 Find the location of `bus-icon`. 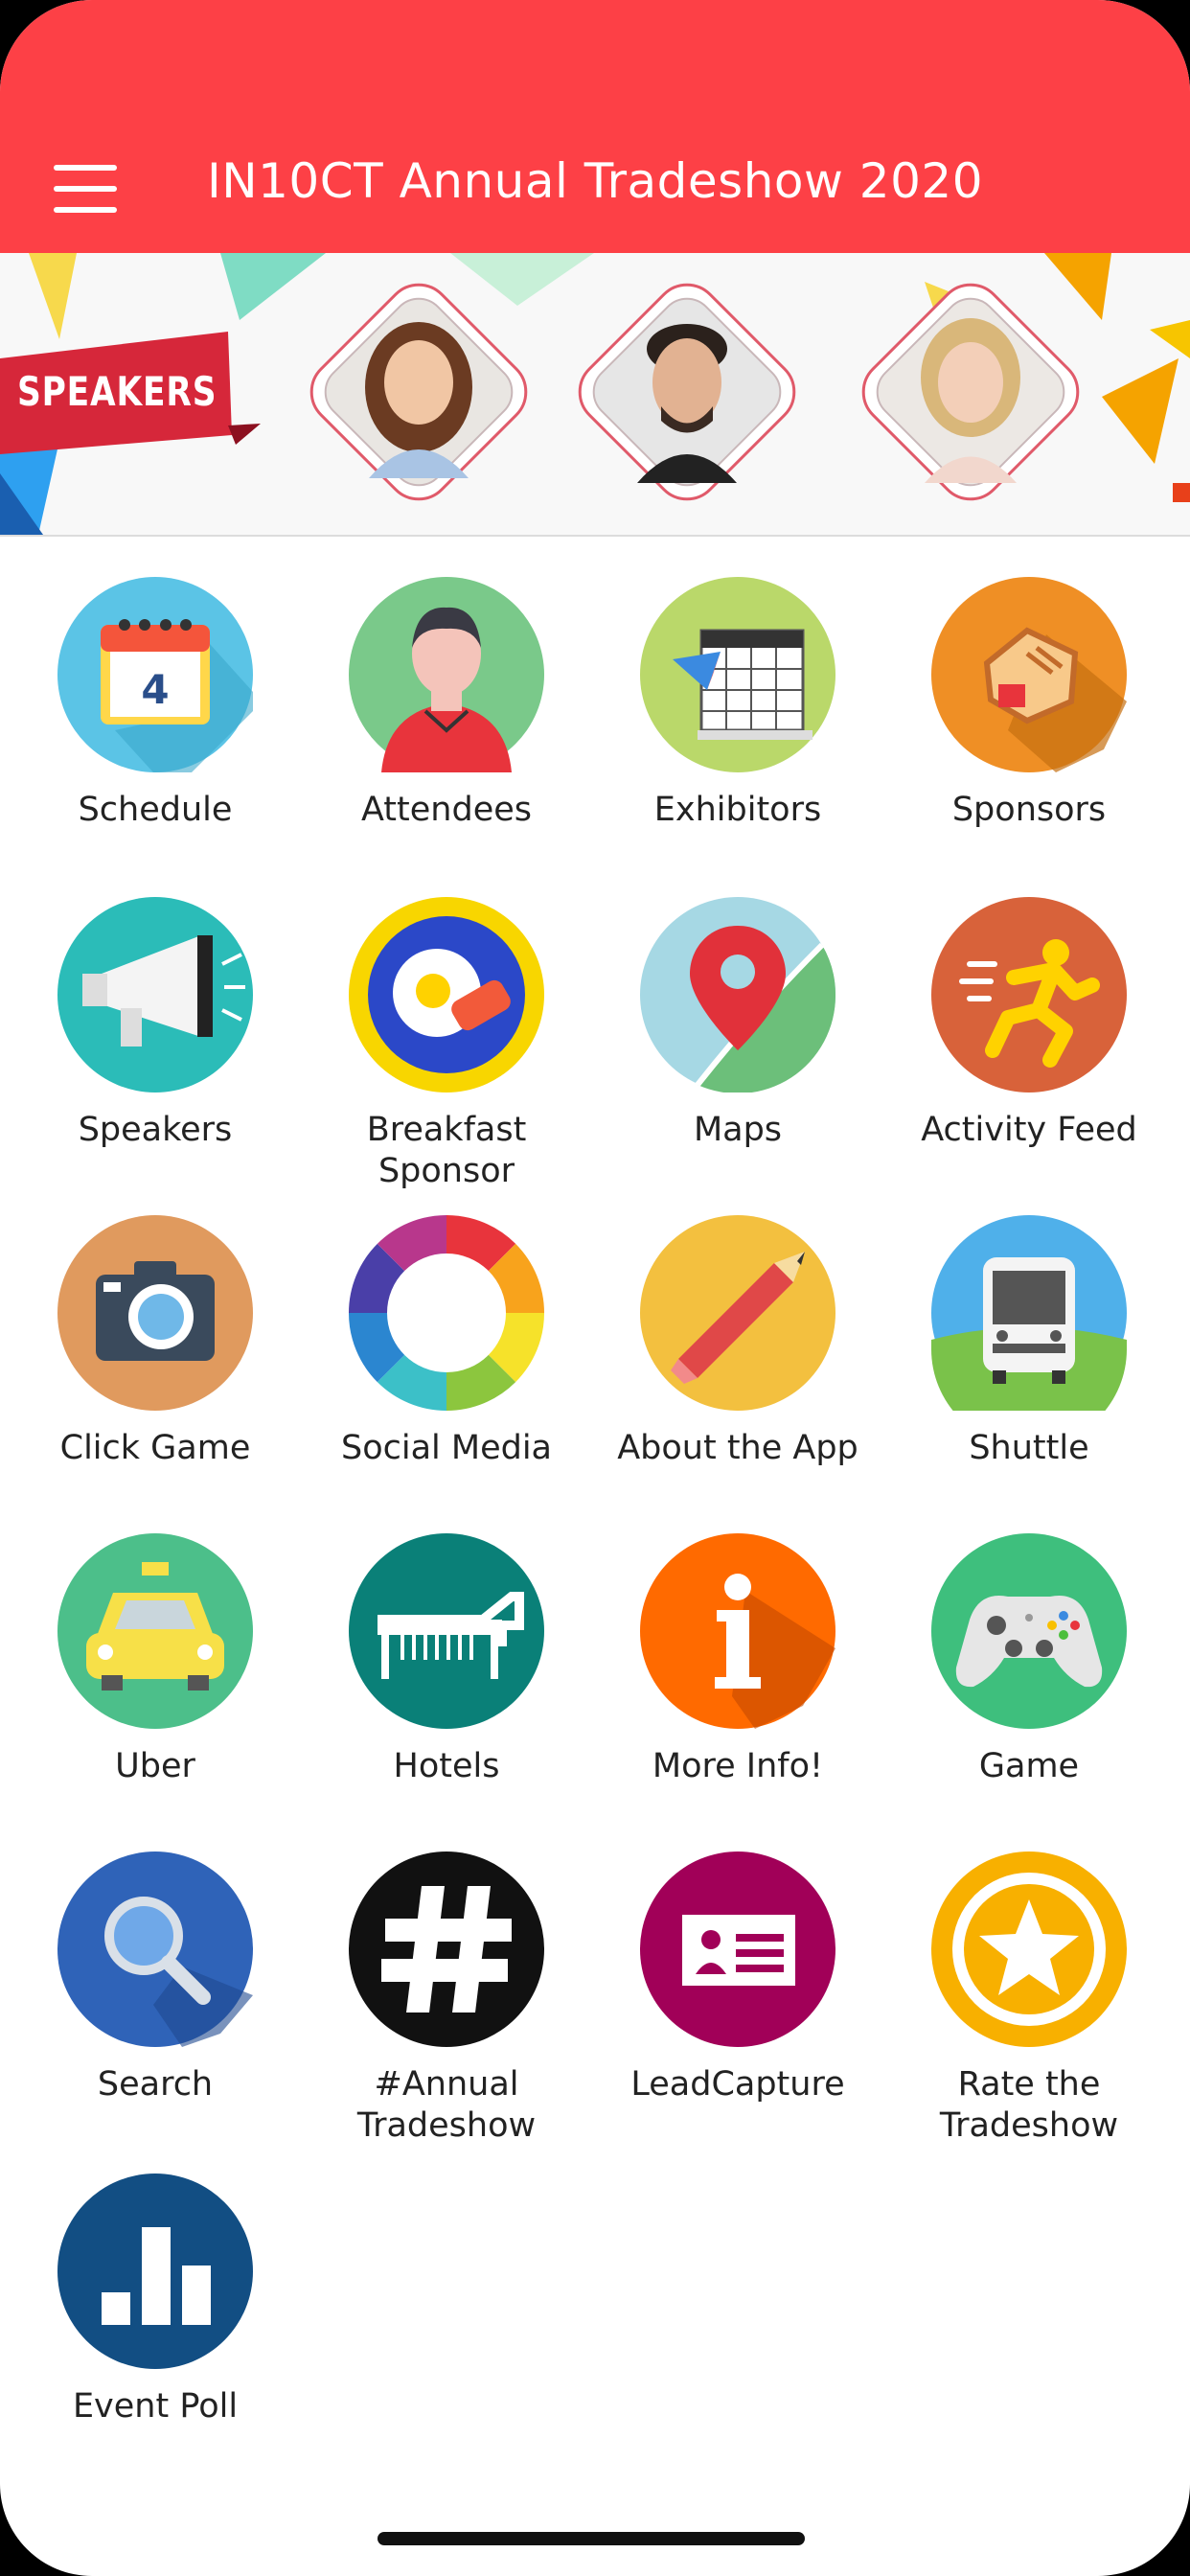

bus-icon is located at coordinates (1029, 1313).